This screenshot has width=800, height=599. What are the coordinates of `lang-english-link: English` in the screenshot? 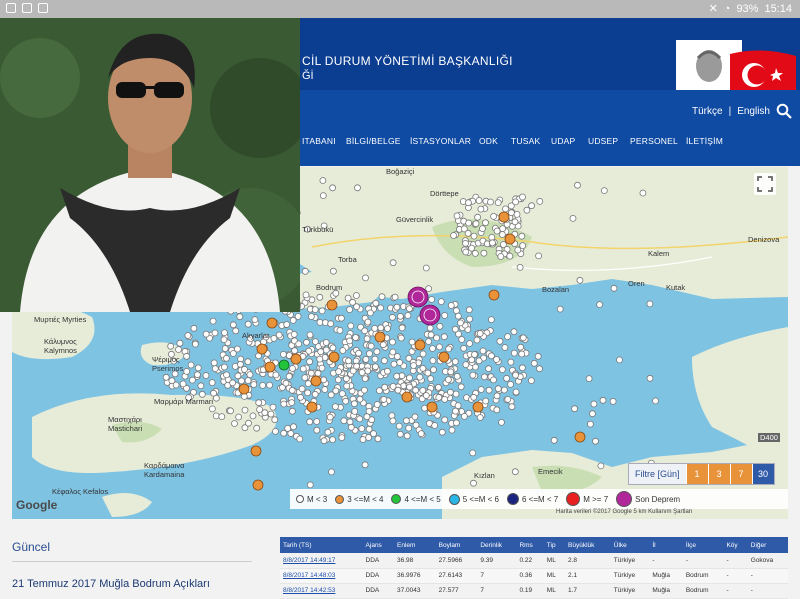 It's located at (753, 111).